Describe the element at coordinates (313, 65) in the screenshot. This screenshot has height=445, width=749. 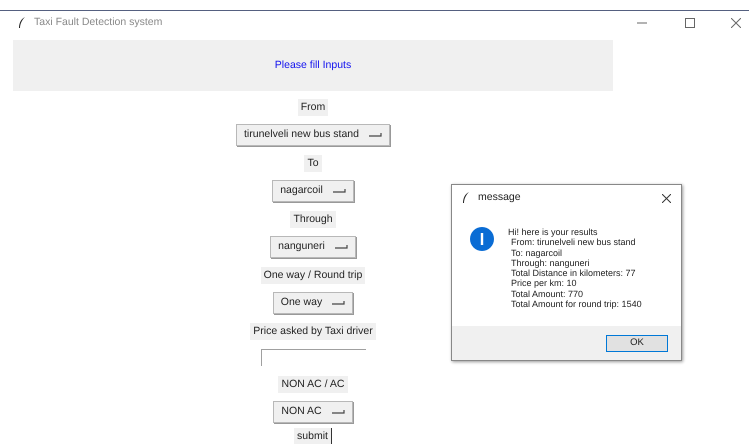
I see `header-message: Please fill Inputs` at that location.